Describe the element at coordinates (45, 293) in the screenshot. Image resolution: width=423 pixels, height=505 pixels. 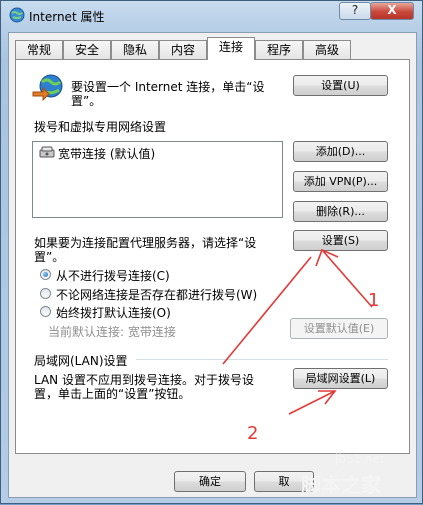
I see `radio-dial-when-no-network` at that location.